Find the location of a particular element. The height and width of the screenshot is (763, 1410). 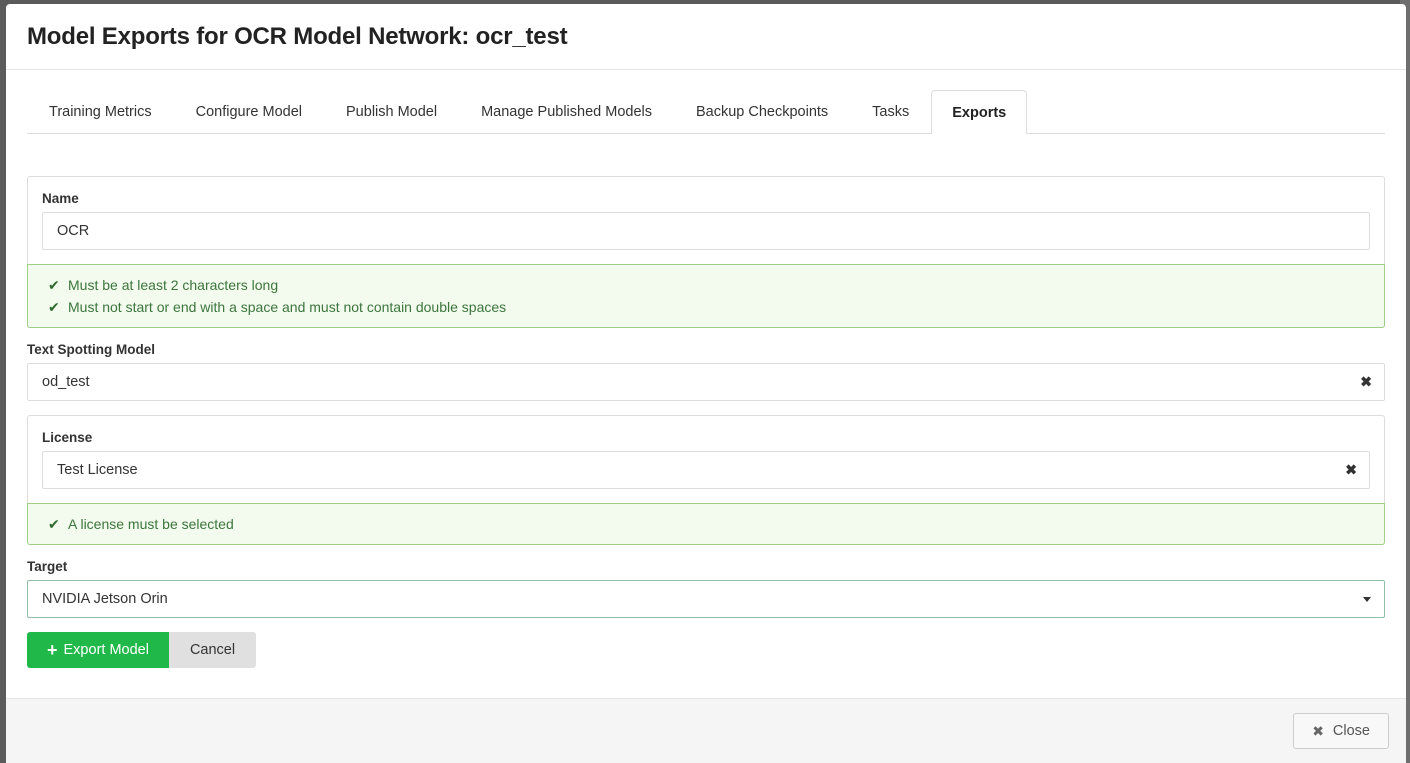

target-value: NVIDIA Jetson Orin is located at coordinates (105, 599).